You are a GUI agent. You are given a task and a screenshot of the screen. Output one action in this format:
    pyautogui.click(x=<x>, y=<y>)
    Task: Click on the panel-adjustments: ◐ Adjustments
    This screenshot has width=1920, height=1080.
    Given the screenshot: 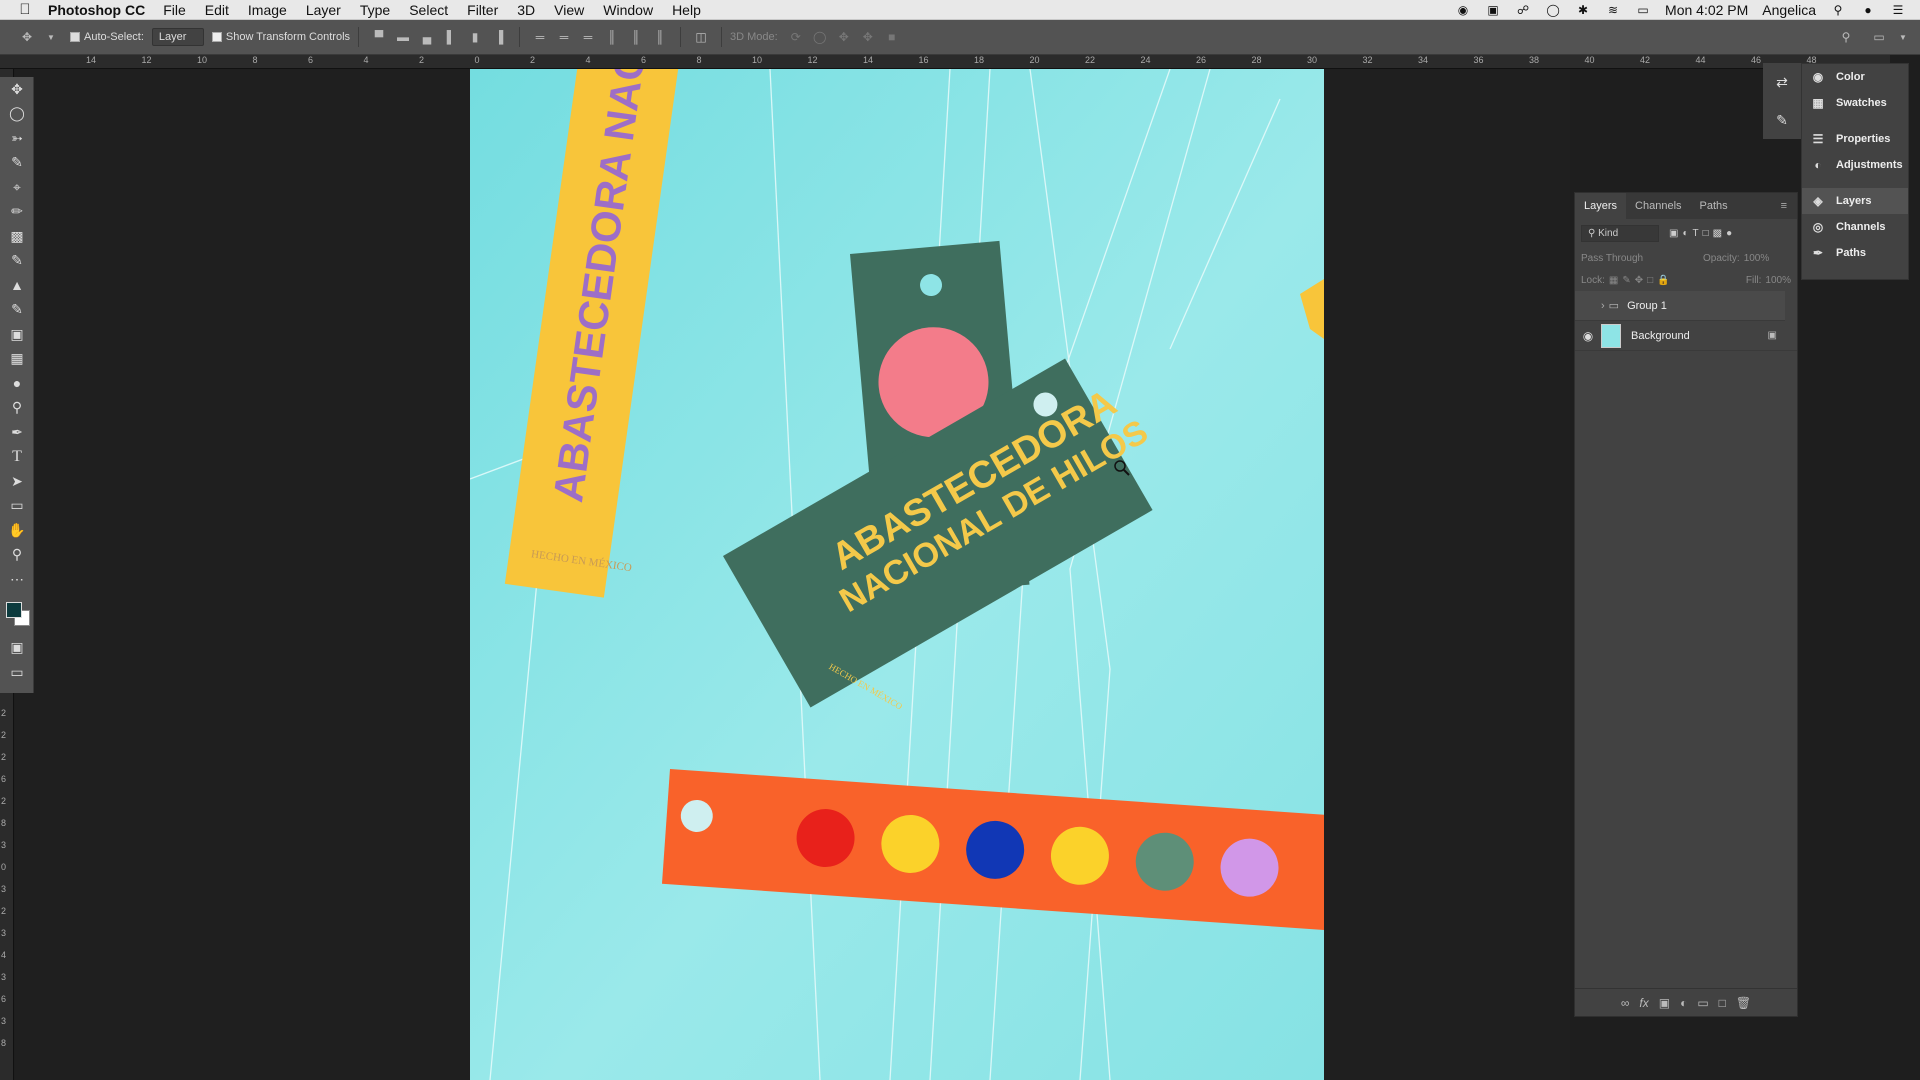 What is the action you would take?
    pyautogui.click(x=1855, y=165)
    